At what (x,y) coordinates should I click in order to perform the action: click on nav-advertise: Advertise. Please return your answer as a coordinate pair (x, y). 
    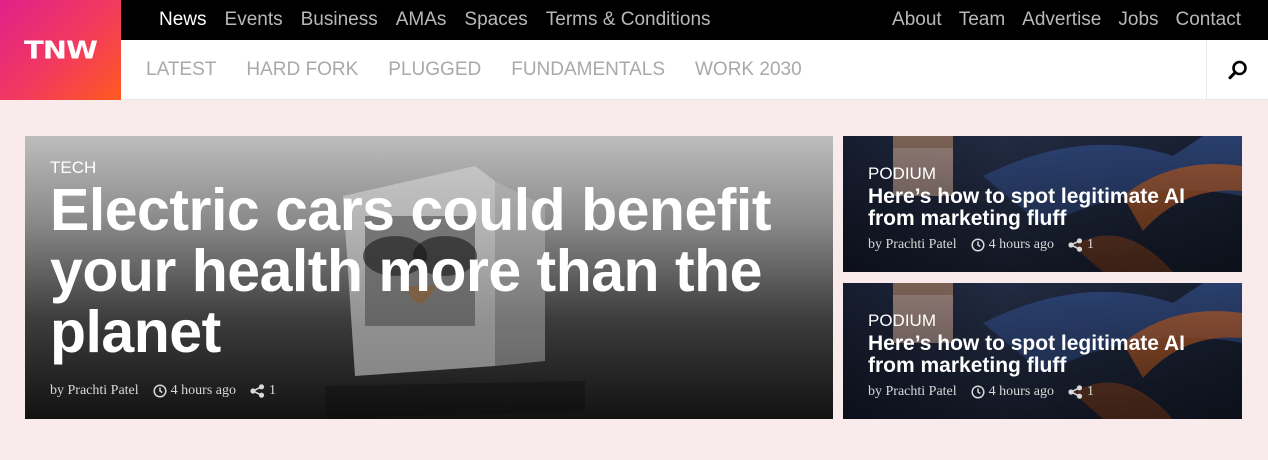
    Looking at the image, I should click on (1061, 20).